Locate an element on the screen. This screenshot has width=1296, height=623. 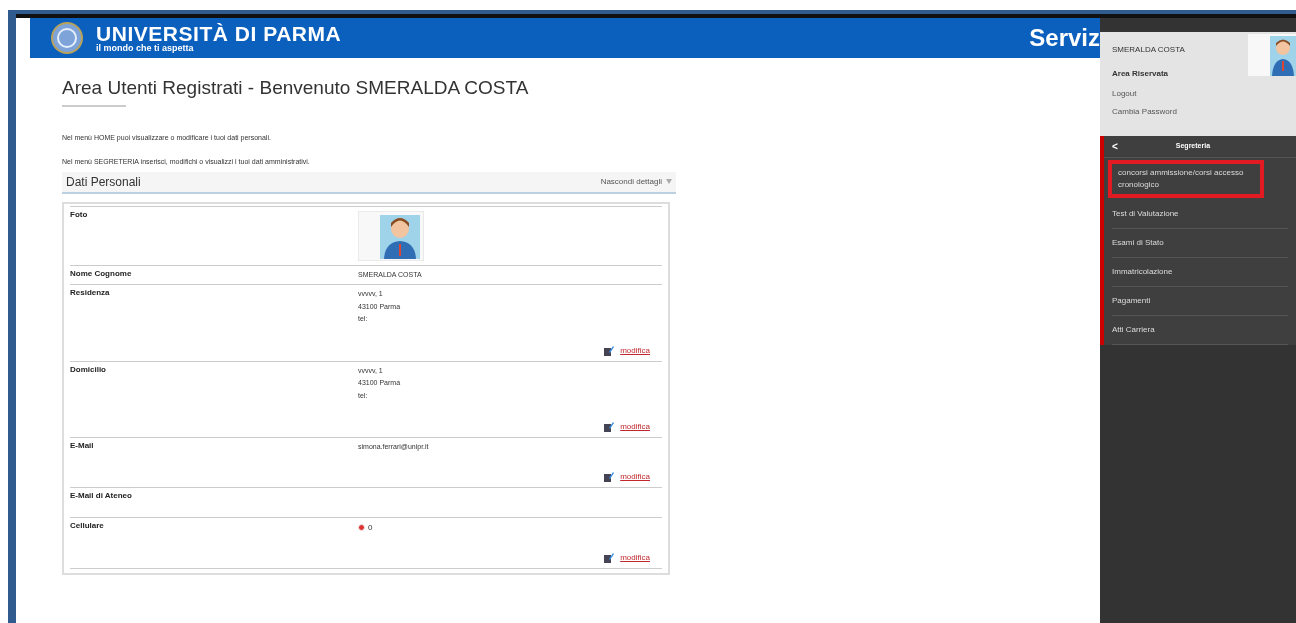
page-title: Area Utenti Registrati - Benvenuto SMERALDA COSTA is located at coordinates (296, 88).